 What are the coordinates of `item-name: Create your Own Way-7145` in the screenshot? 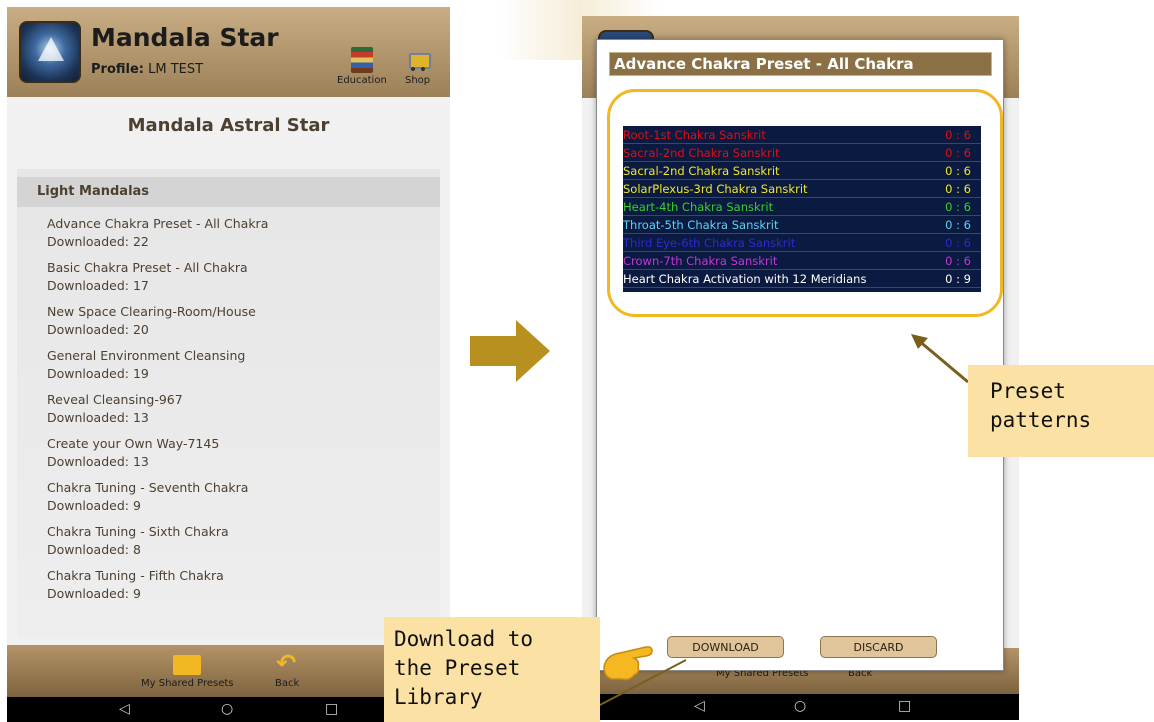 It's located at (133, 443).